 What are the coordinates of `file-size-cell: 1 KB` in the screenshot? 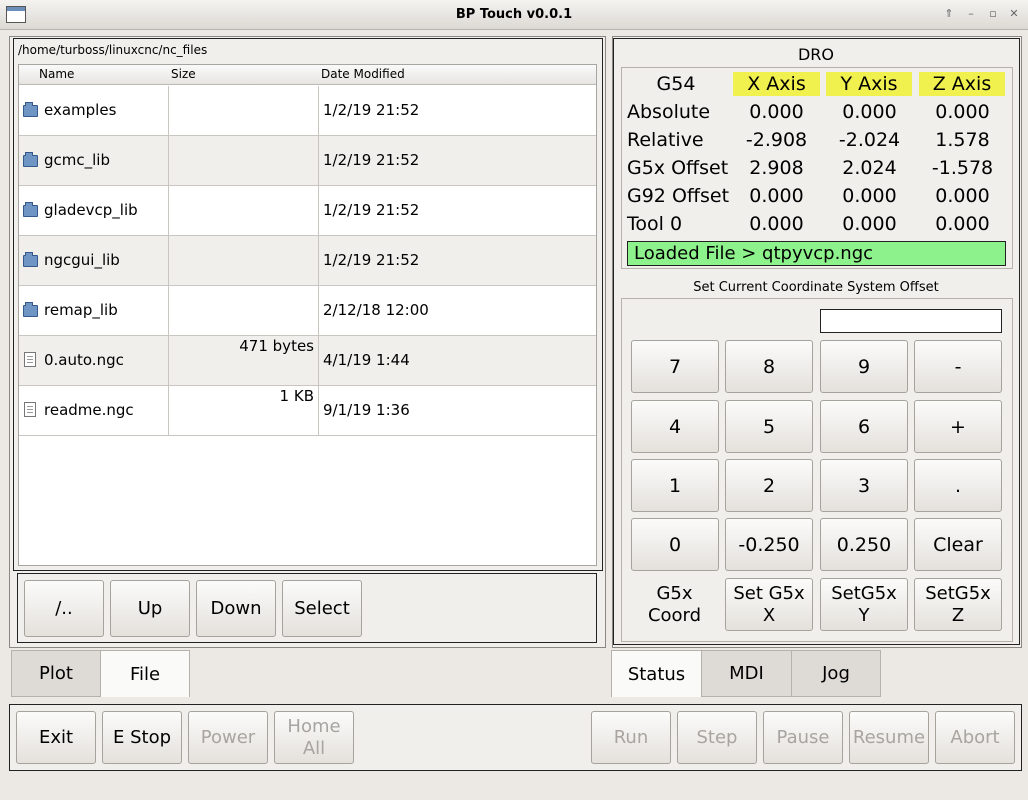 It's located at (244, 410).